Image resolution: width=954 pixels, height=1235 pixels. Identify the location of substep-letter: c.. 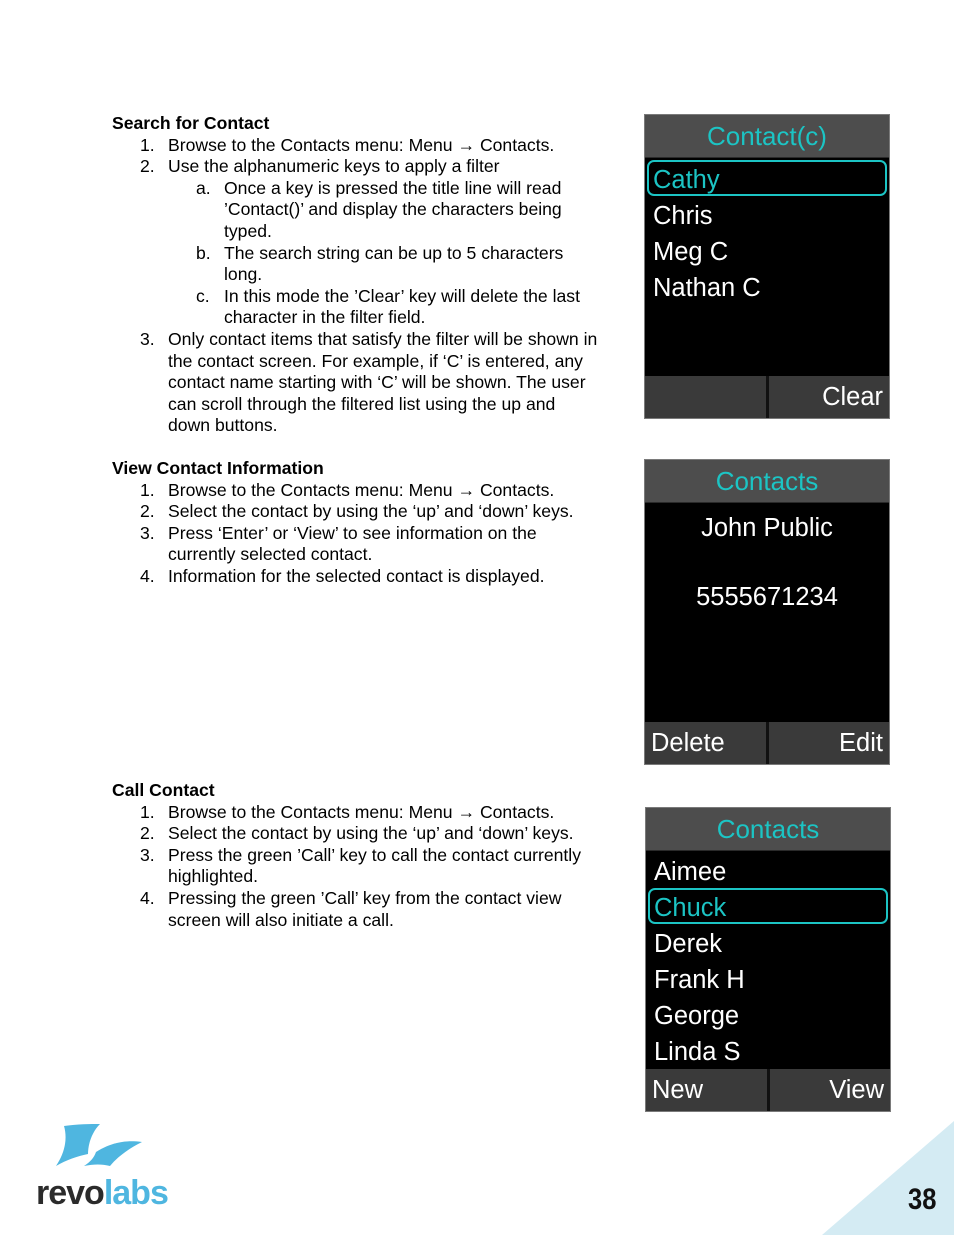
(203, 295).